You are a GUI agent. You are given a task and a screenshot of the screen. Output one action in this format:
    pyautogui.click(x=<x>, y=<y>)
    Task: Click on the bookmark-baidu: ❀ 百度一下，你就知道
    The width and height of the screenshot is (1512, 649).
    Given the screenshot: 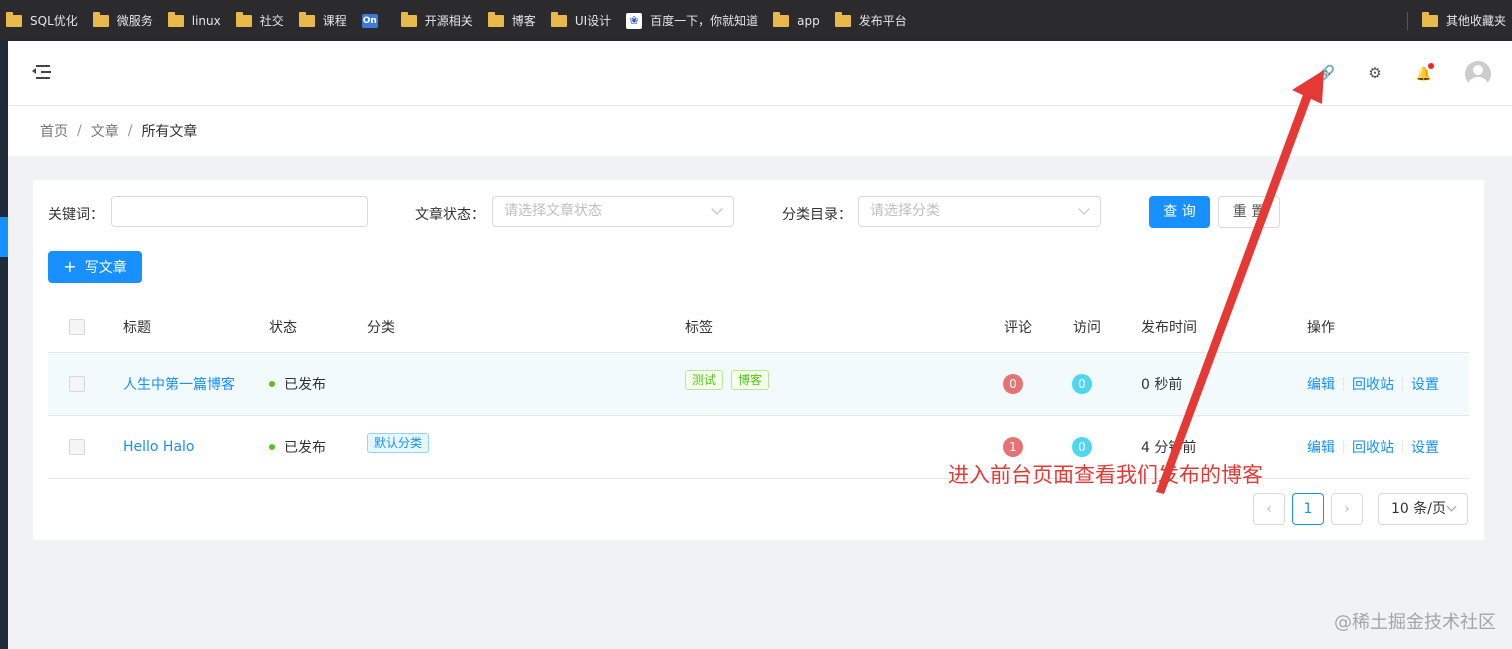 What is the action you would take?
    pyautogui.click(x=692, y=20)
    